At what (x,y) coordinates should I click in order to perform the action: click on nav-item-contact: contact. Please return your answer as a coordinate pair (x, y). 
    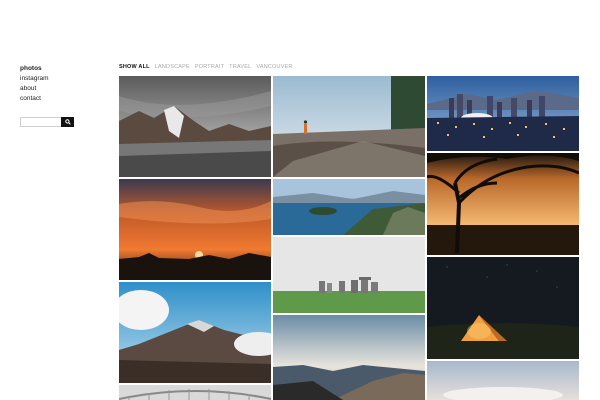
    Looking at the image, I should click on (60, 99).